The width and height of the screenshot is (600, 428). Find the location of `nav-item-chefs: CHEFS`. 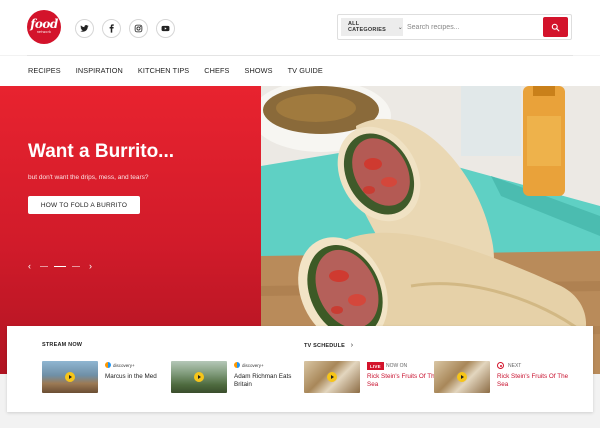

nav-item-chefs: CHEFS is located at coordinates (216, 70).